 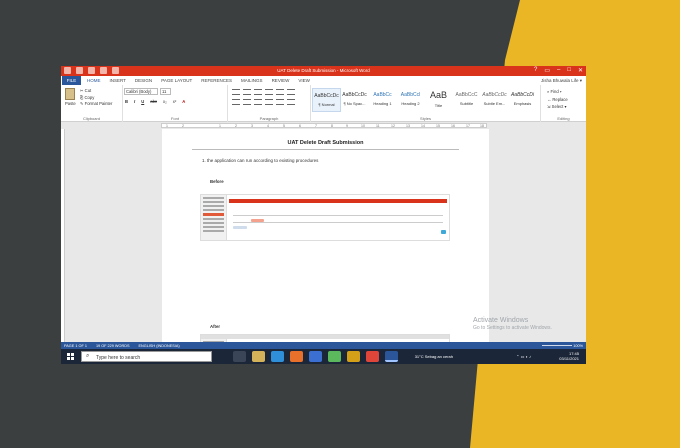 I want to click on after-label: After, so click(x=215, y=326).